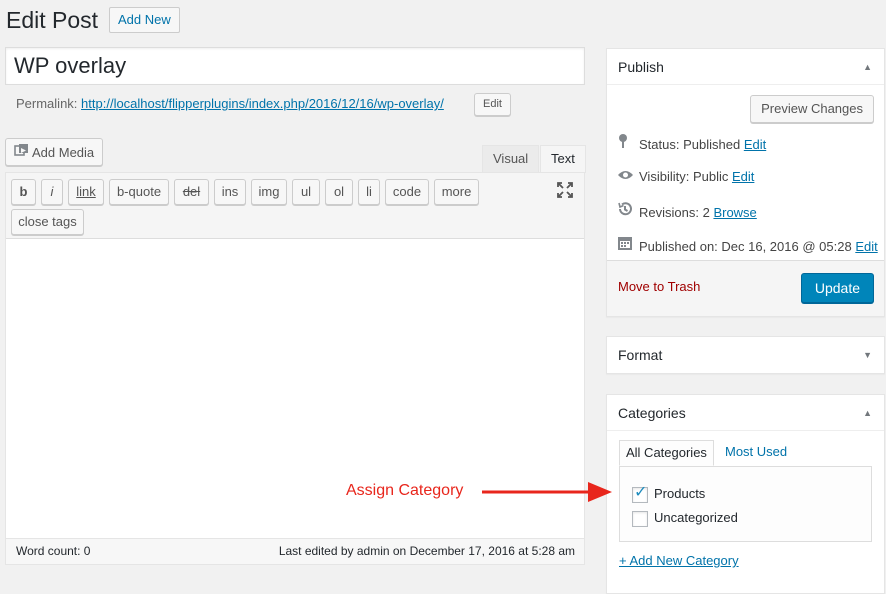 Image resolution: width=886 pixels, height=594 pixels. I want to click on status-label: Status: Published, so click(690, 144).